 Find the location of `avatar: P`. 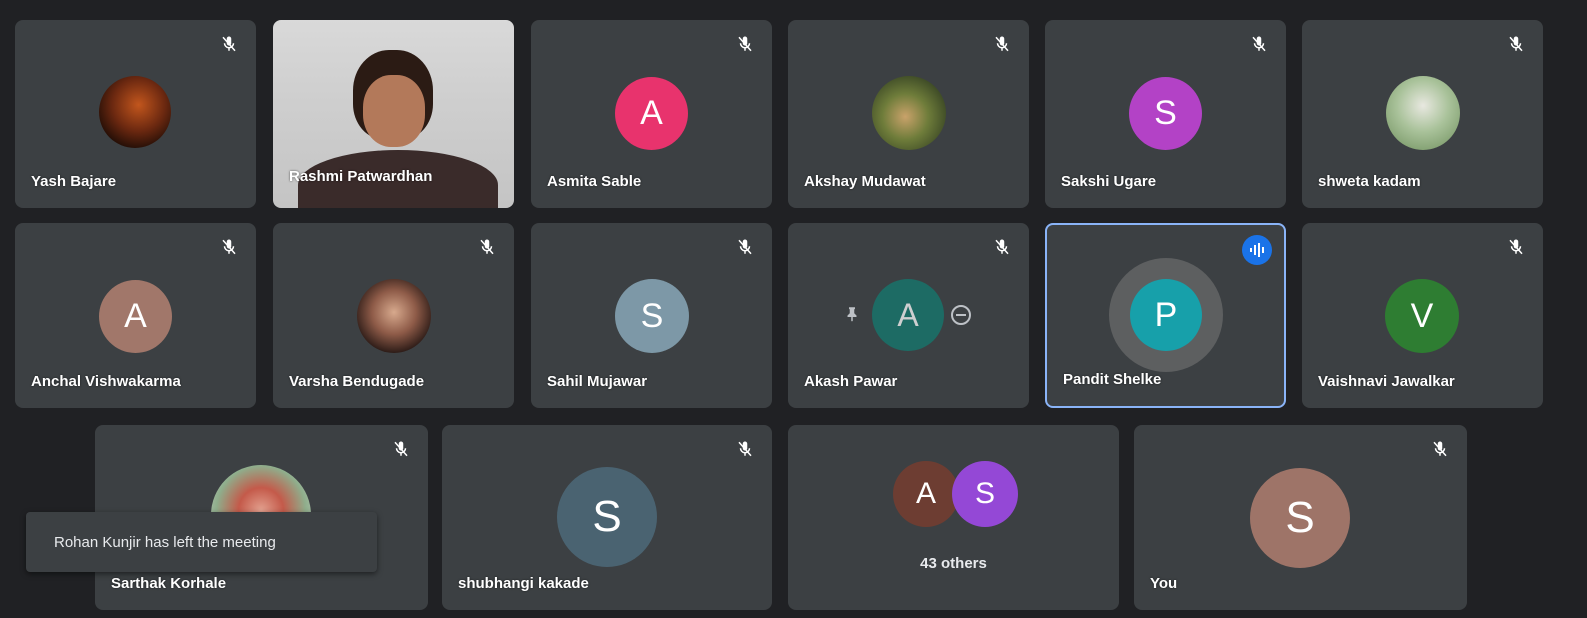

avatar: P is located at coordinates (1166, 315).